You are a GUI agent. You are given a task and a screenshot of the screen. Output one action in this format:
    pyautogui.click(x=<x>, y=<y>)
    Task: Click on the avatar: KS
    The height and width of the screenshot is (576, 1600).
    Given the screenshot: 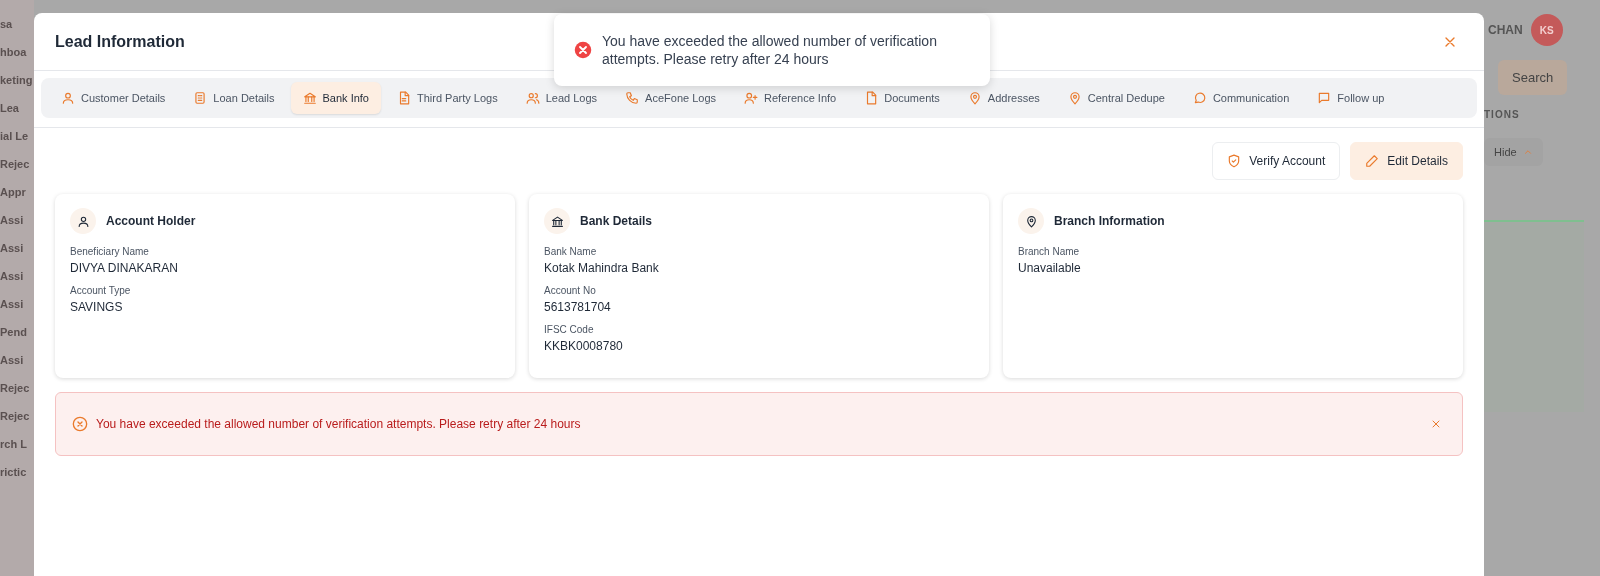 What is the action you would take?
    pyautogui.click(x=1546, y=30)
    